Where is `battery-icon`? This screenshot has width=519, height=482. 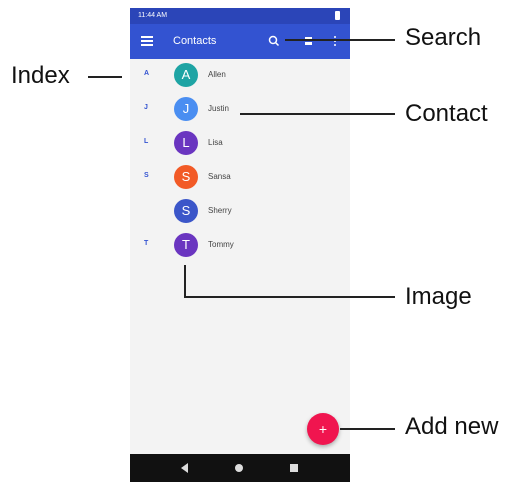 battery-icon is located at coordinates (337, 15).